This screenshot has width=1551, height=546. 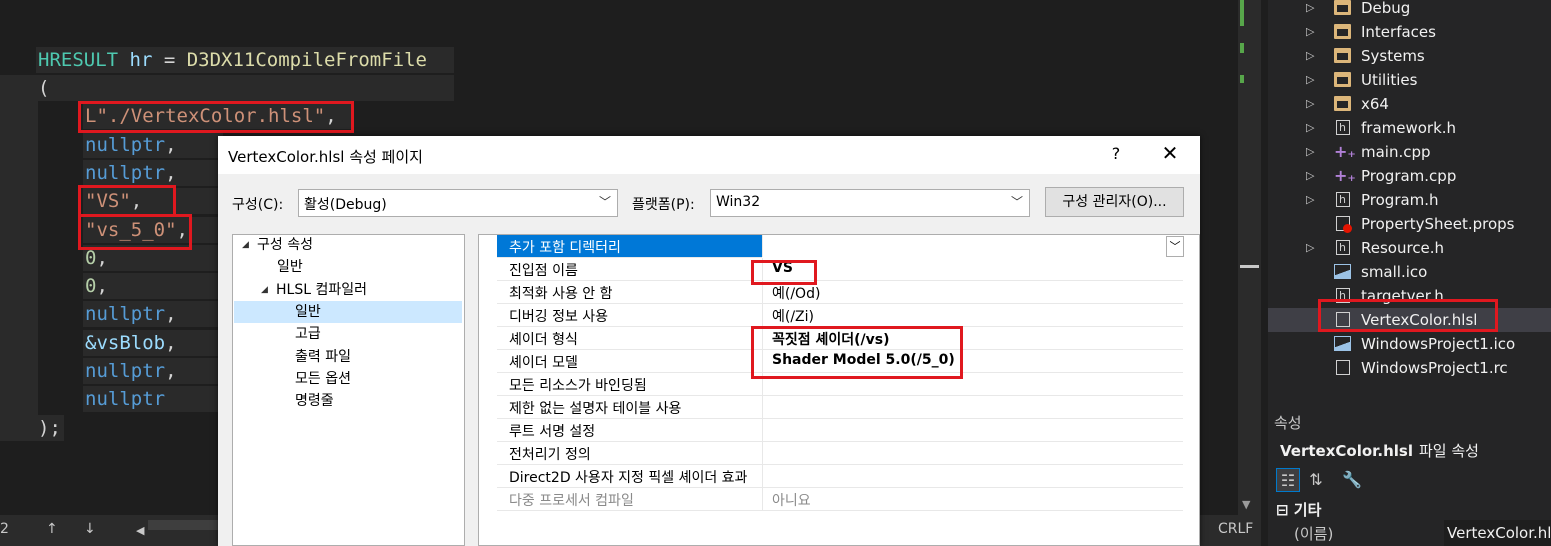 What do you see at coordinates (1307, 510) in the screenshot?
I see `category-label: 기타` at bounding box center [1307, 510].